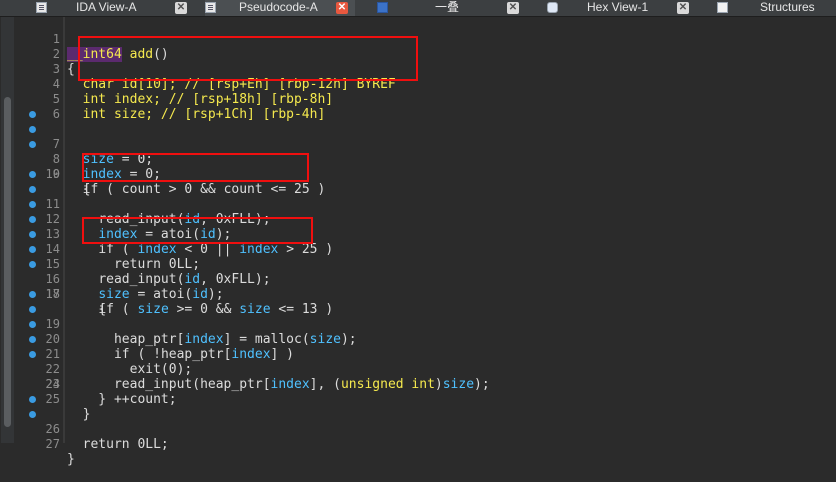 The image size is (836, 482). I want to click on code-line: 5 int size; // [rsp+1Ch] [rbp-4h], so click(418, 99).